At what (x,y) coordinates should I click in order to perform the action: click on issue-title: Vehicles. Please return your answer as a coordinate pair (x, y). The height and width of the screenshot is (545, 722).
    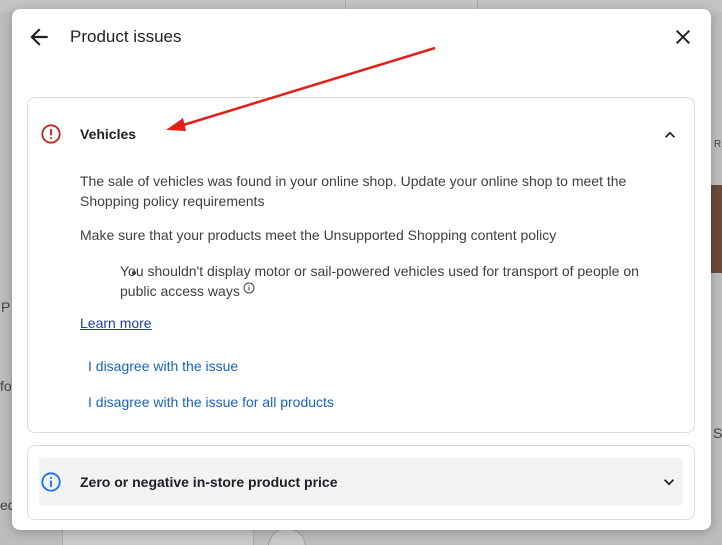
    Looking at the image, I should click on (108, 134).